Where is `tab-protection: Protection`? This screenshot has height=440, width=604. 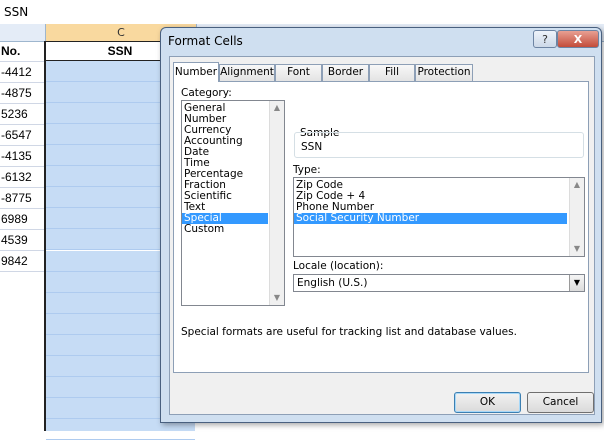
tab-protection: Protection is located at coordinates (444, 72).